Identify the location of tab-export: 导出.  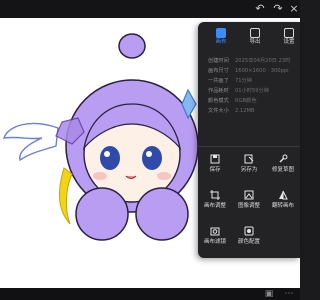
(255, 38).